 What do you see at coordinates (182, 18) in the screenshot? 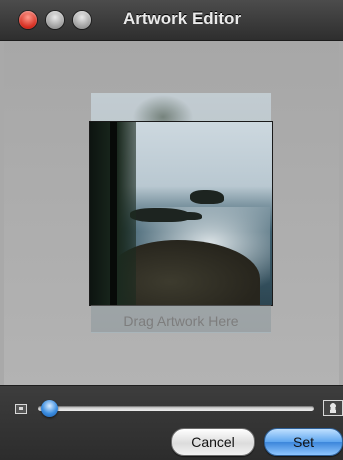
I see `window-title: Artwork Editor` at bounding box center [182, 18].